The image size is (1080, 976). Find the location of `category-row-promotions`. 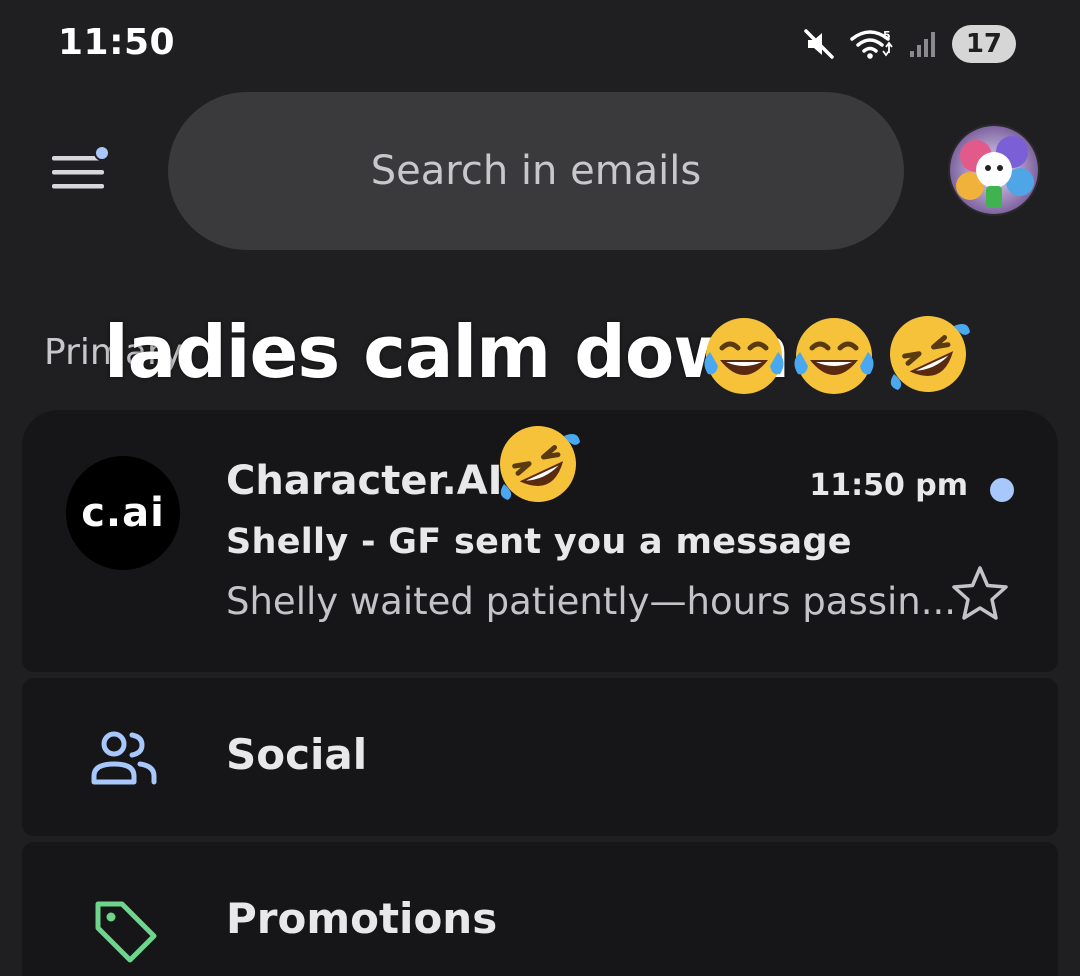

category-row-promotions is located at coordinates (540, 909).